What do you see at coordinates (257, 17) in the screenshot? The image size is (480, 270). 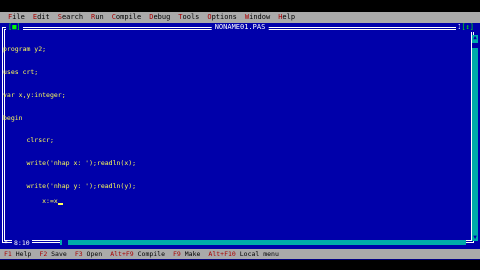 I see `menu-window: Window` at bounding box center [257, 17].